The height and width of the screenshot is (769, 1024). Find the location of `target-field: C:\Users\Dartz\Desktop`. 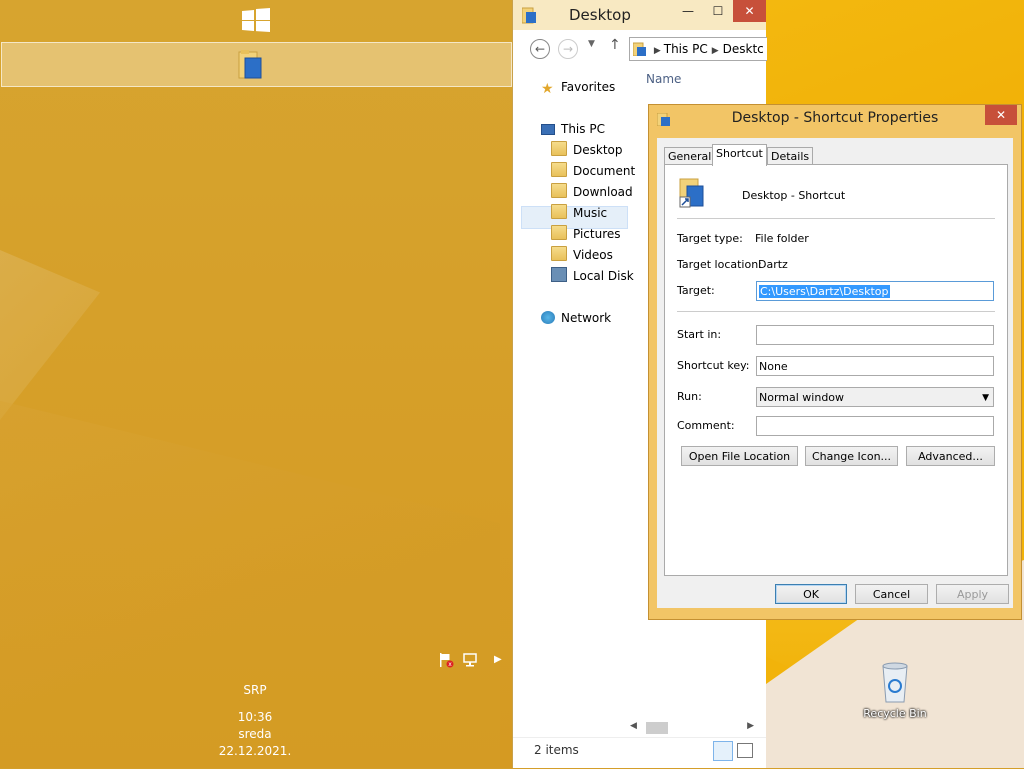

target-field: C:\Users\Dartz\Desktop is located at coordinates (875, 291).